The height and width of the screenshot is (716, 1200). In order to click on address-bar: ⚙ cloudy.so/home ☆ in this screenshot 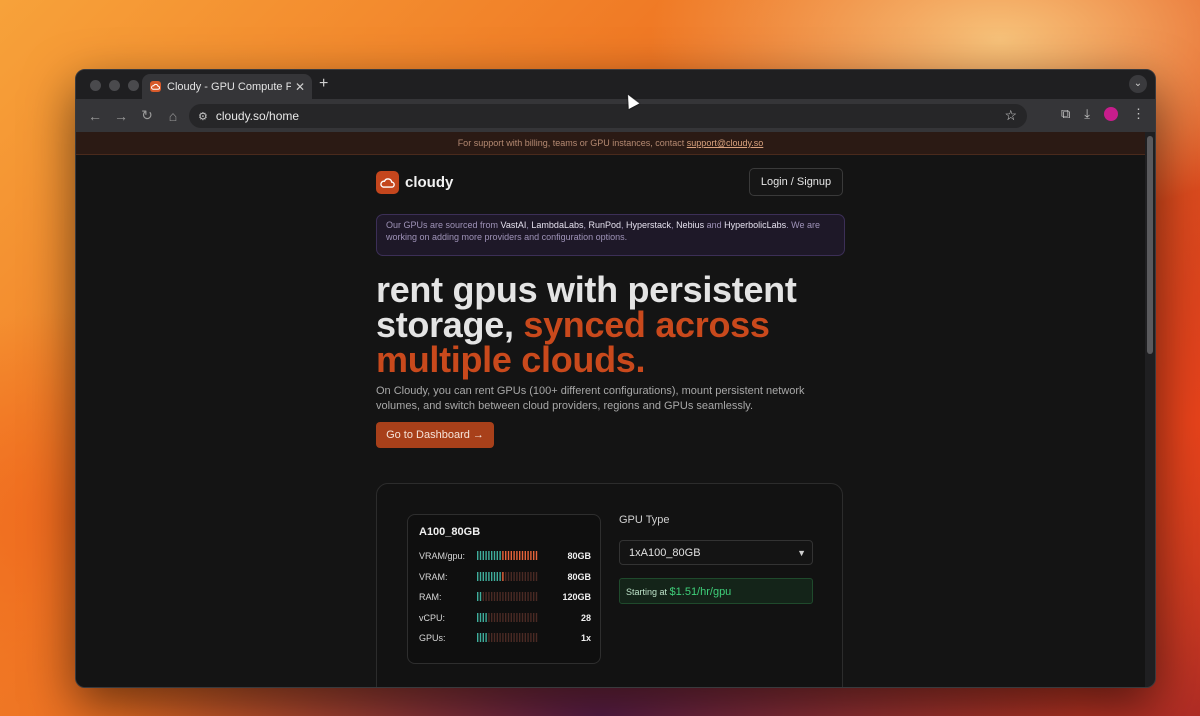, I will do `click(608, 116)`.